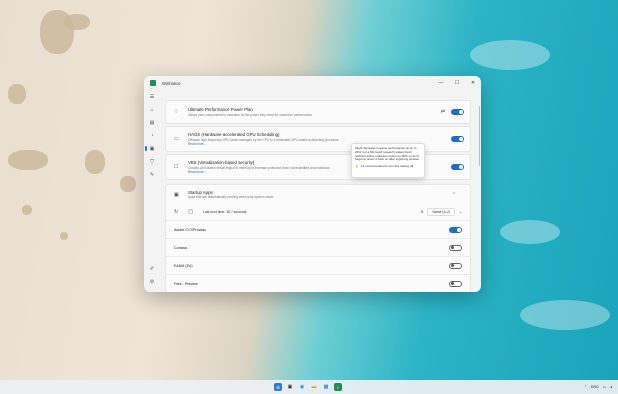 The width and height of the screenshot is (618, 394). Describe the element at coordinates (152, 174) in the screenshot. I see `edit-icon: ✎` at that location.